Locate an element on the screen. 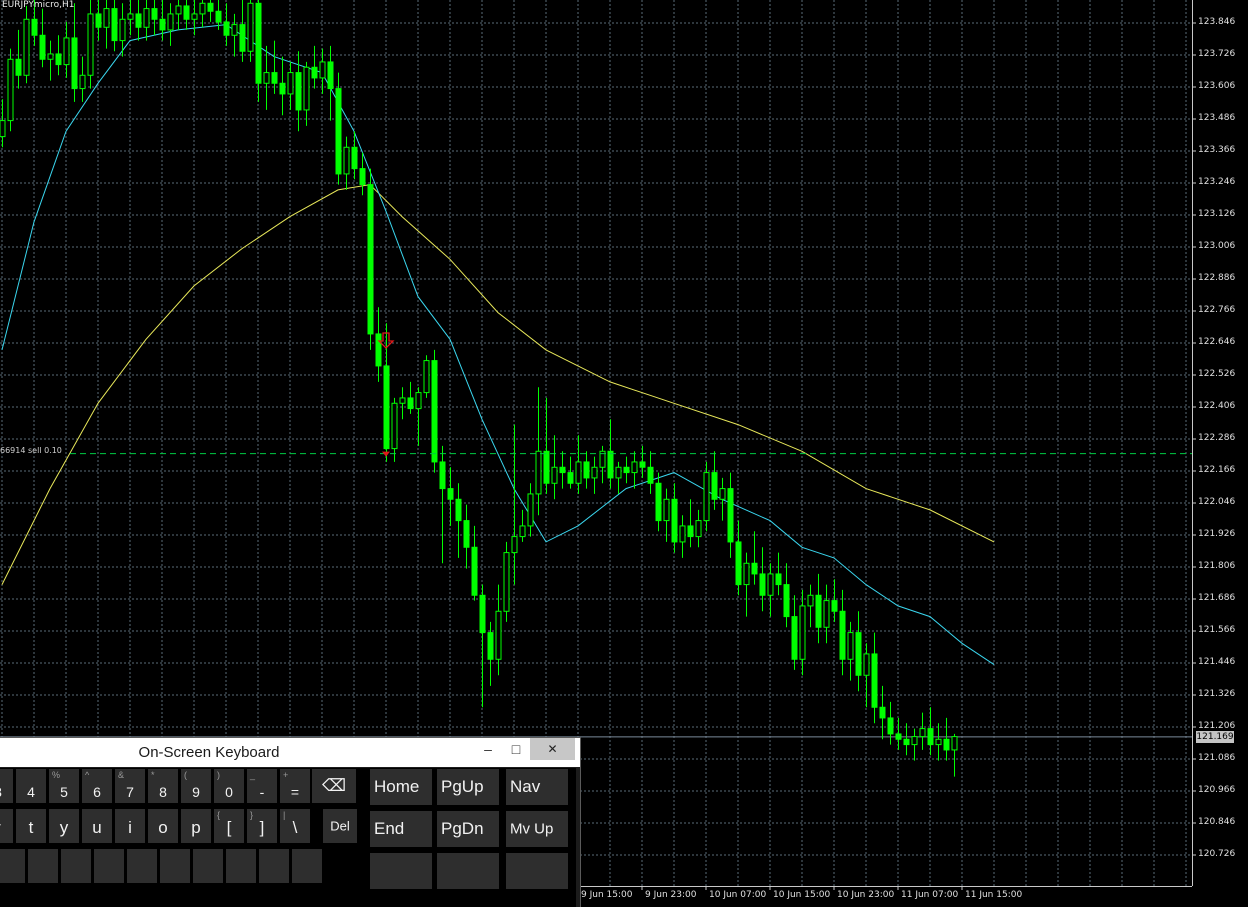 The width and height of the screenshot is (1248, 907). delete-key-label: Del is located at coordinates (340, 826).